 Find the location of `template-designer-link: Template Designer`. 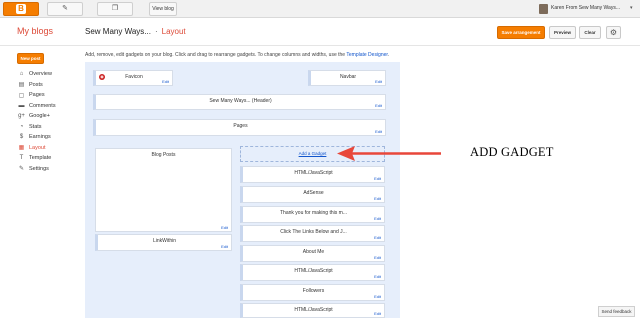

template-designer-link: Template Designer is located at coordinates (366, 55).